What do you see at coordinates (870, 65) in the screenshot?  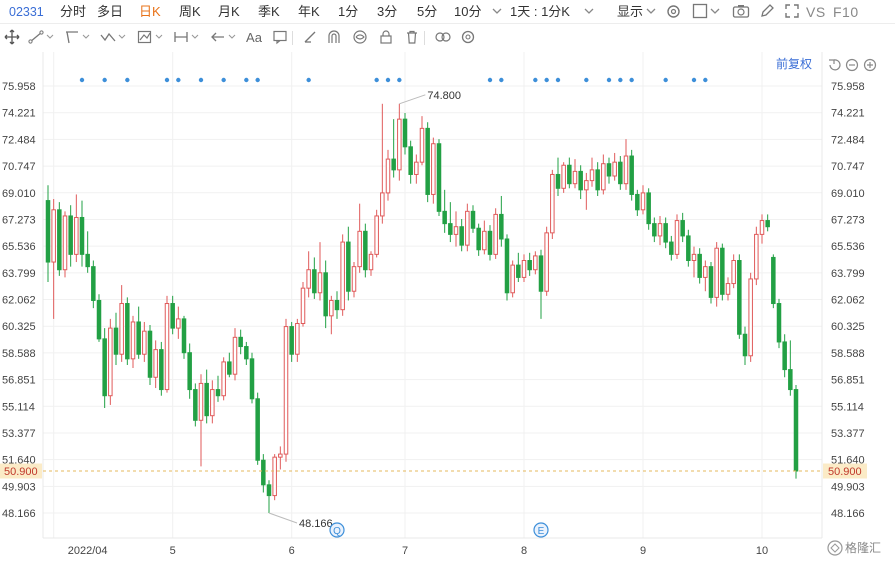 I see `zoom-in-icon` at bounding box center [870, 65].